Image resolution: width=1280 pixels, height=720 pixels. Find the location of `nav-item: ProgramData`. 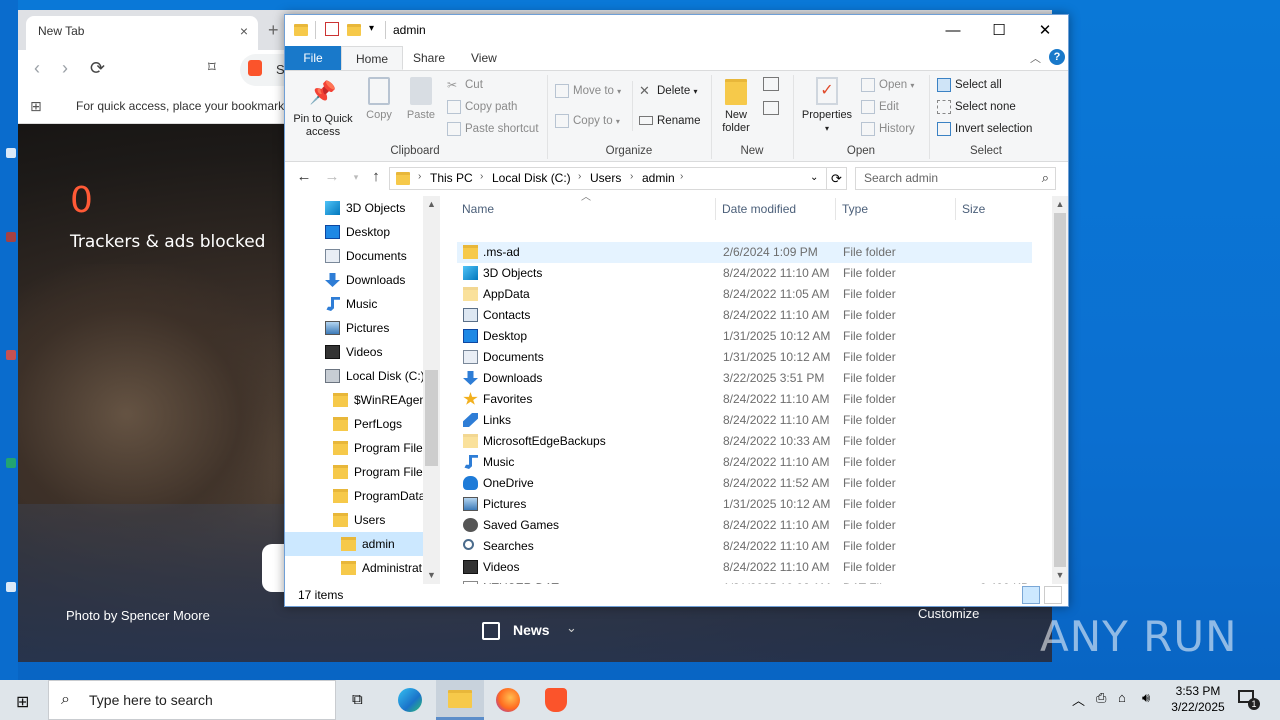

nav-item: ProgramData is located at coordinates (355, 496).